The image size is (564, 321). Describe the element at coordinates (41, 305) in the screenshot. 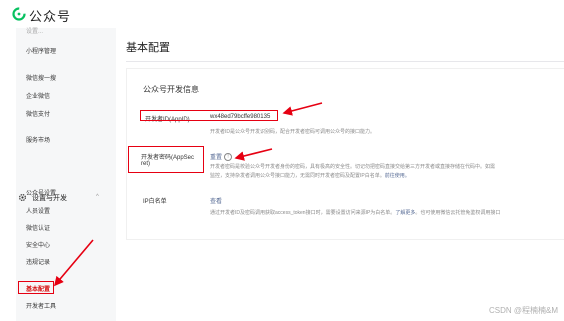

I see `sidebar-item-dev-tools: 开发者工具` at that location.